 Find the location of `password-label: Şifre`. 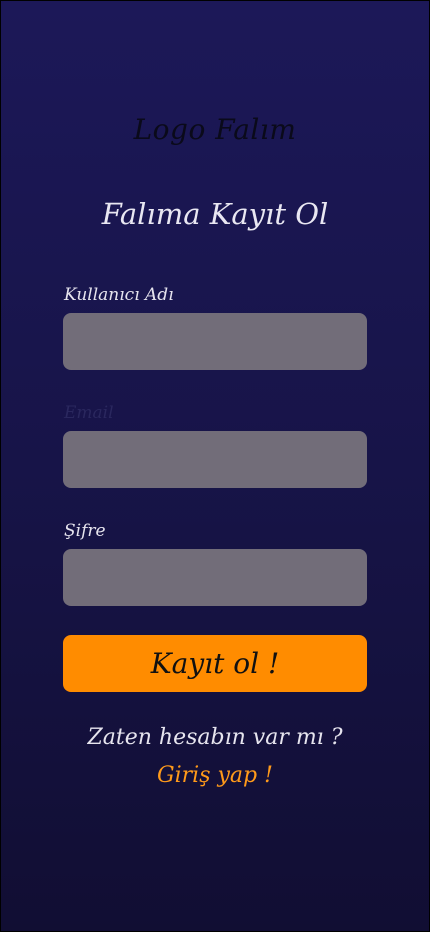

password-label: Şifre is located at coordinates (85, 531).